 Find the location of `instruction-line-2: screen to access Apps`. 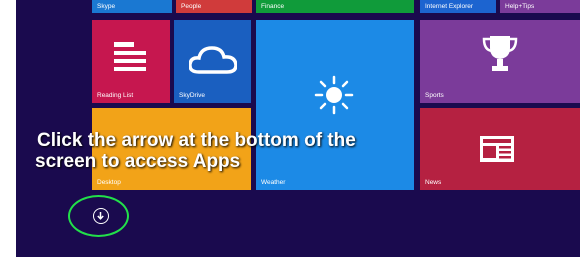

instruction-line-2: screen to access Apps is located at coordinates (138, 161).